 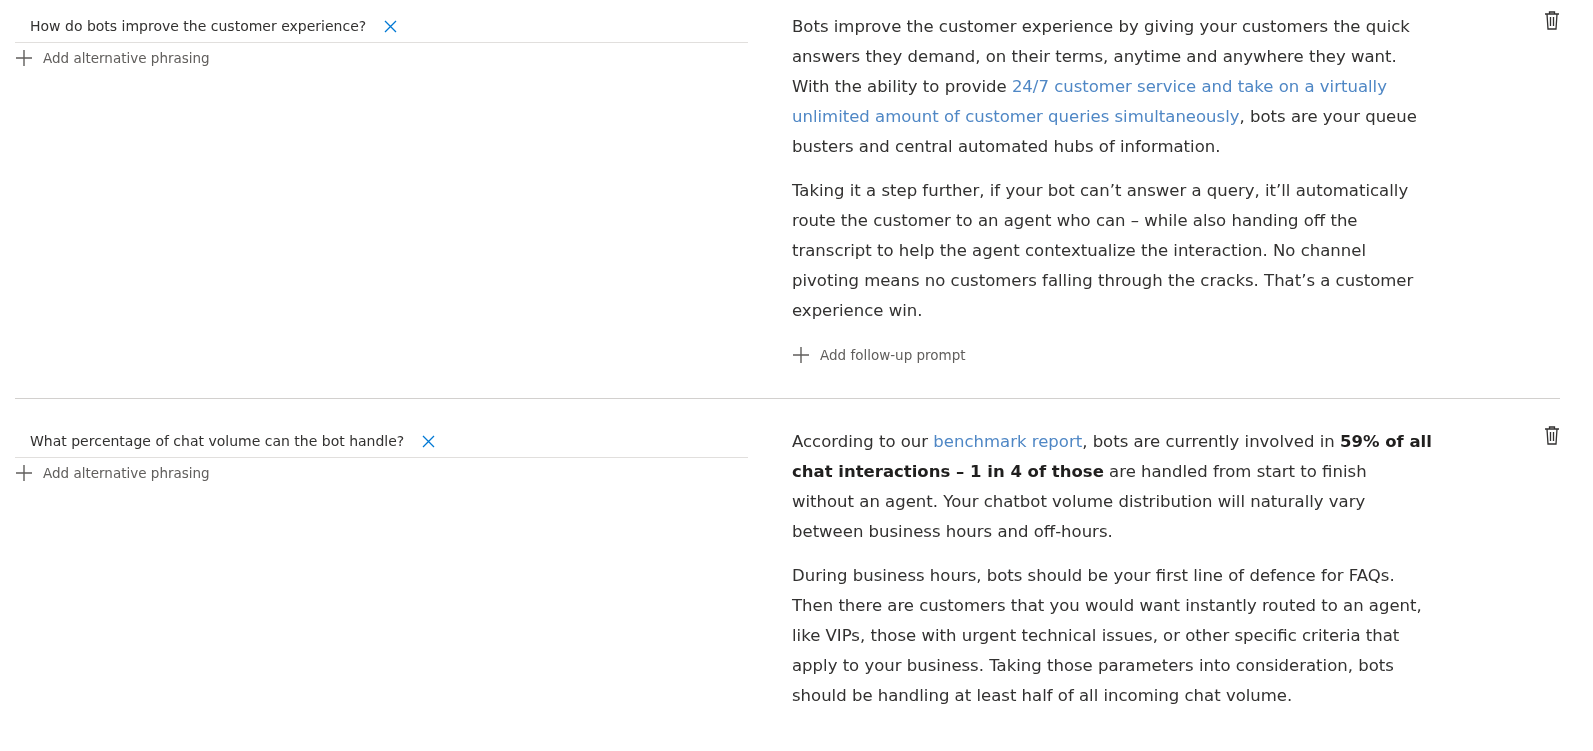 What do you see at coordinates (879, 355) in the screenshot?
I see `add-follow-up-prompt-button: Add follow-up prompt` at bounding box center [879, 355].